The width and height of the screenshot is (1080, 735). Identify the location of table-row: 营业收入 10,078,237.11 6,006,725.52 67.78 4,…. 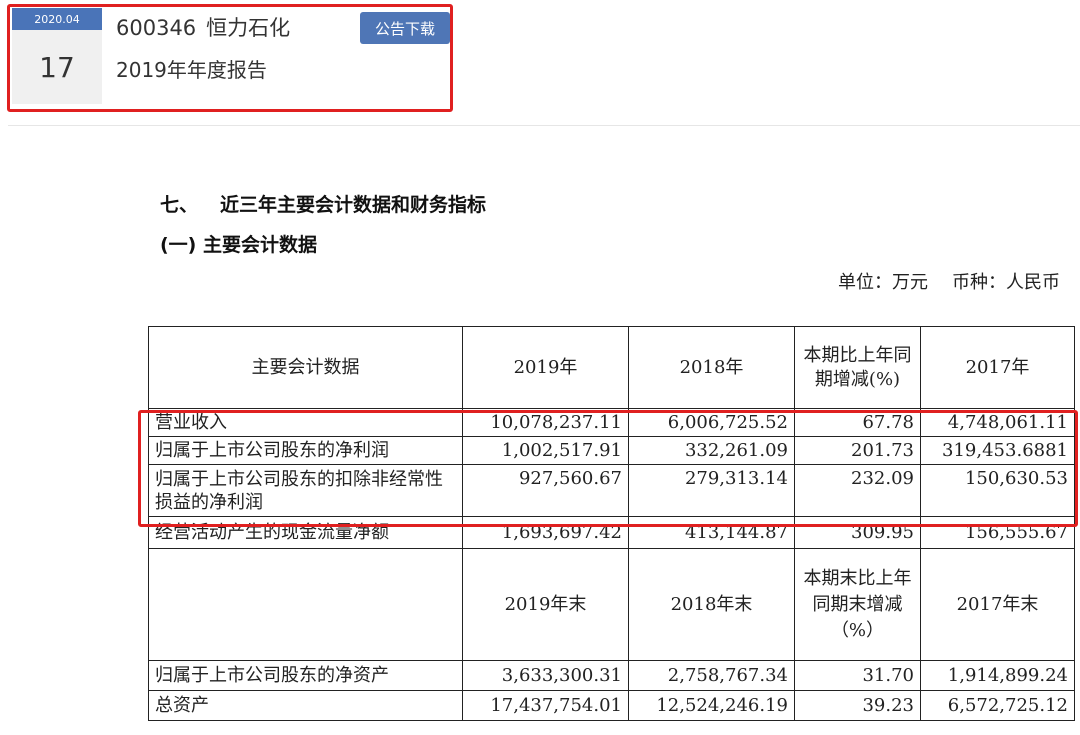
(611, 422).